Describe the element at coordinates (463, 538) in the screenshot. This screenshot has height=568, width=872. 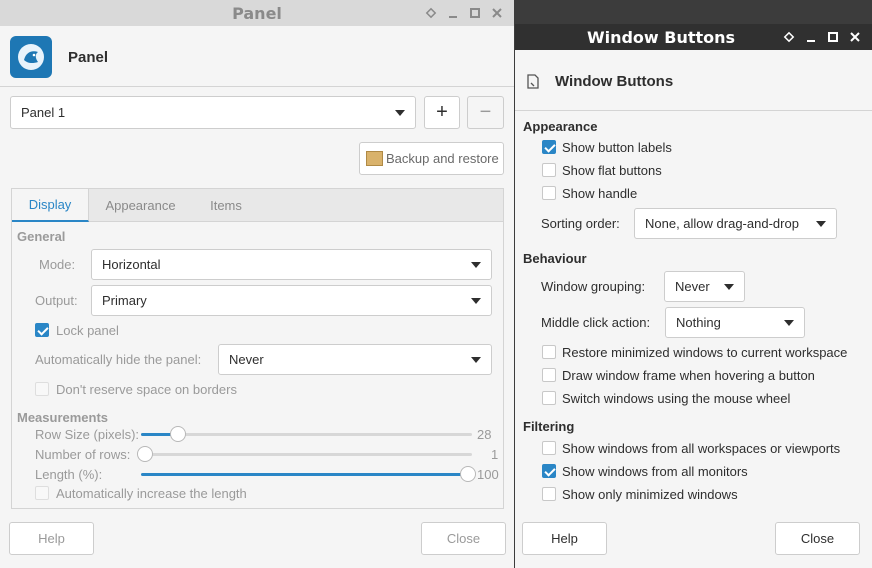
I see `panel-close-button: Close` at that location.